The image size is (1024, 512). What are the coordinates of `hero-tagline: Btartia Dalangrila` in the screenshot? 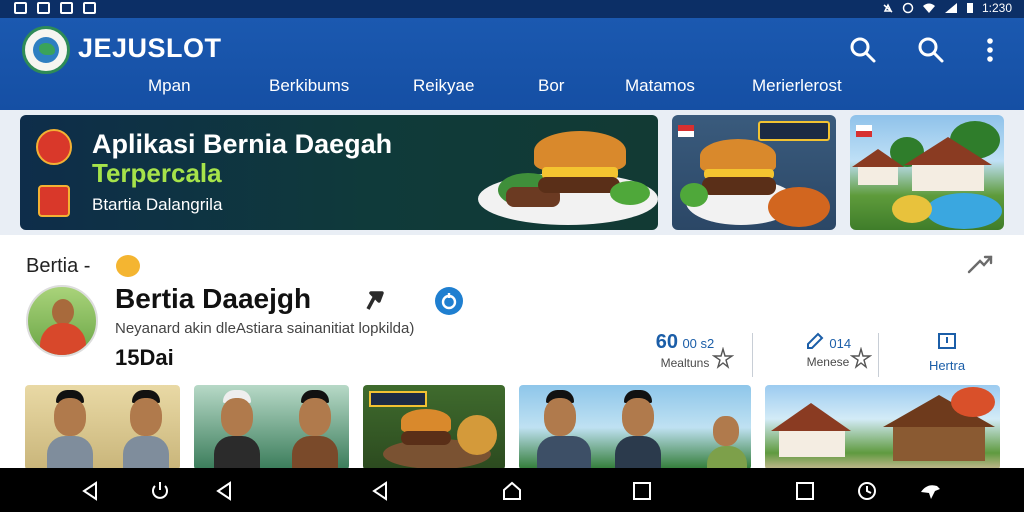 It's located at (157, 204).